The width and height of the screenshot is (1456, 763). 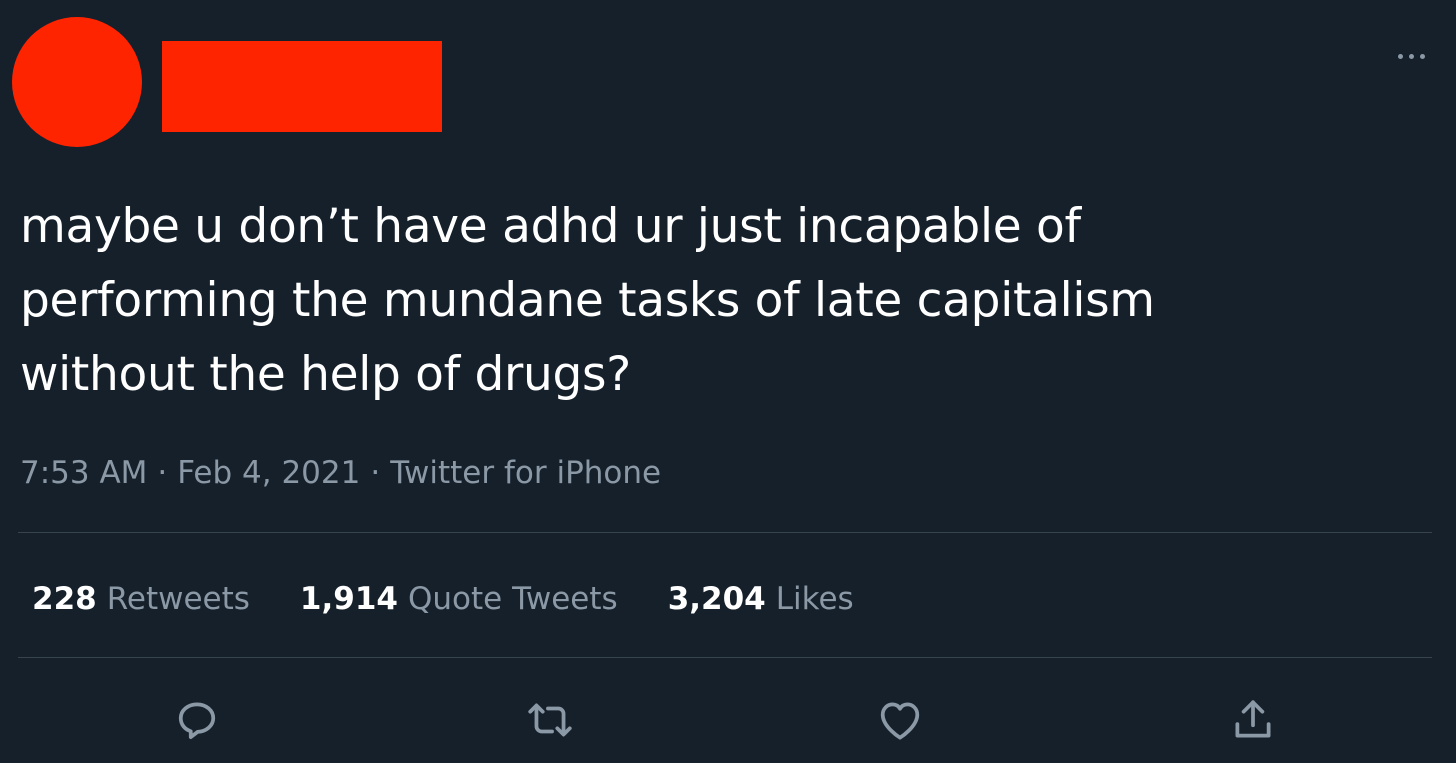 I want to click on tweet-metadata: 7:53 AM · Feb 4, 2021 · Twitter for iPhone, so click(x=340, y=473).